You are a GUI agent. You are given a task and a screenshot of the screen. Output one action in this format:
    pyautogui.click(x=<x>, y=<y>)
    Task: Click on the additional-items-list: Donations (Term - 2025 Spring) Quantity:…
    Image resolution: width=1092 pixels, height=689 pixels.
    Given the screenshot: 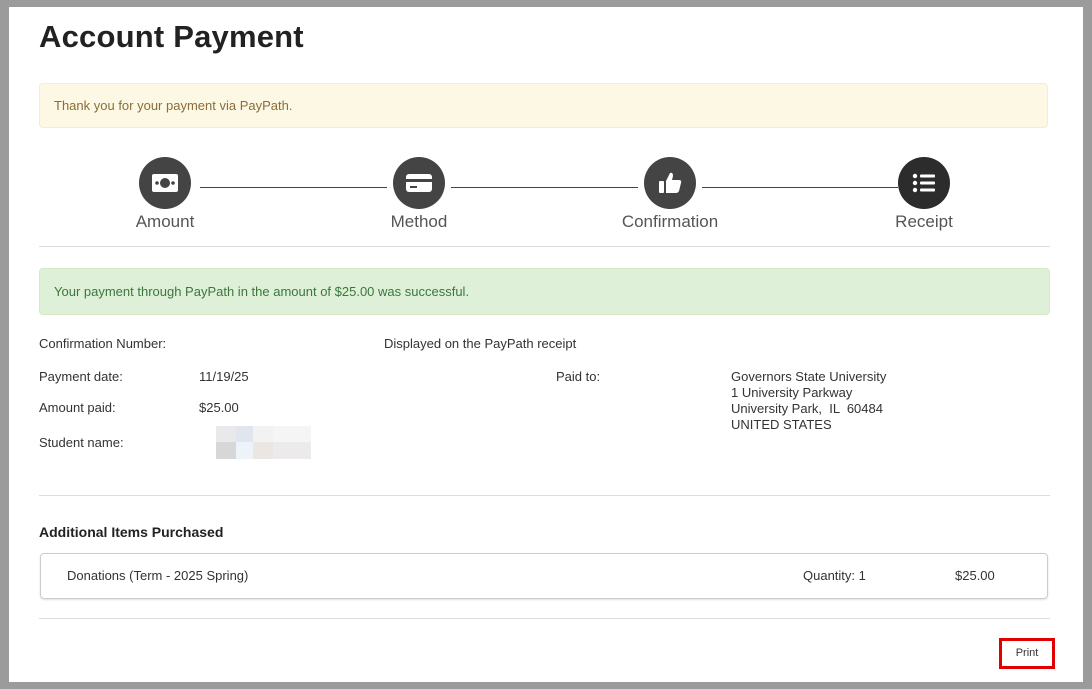 What is the action you would take?
    pyautogui.click(x=544, y=576)
    